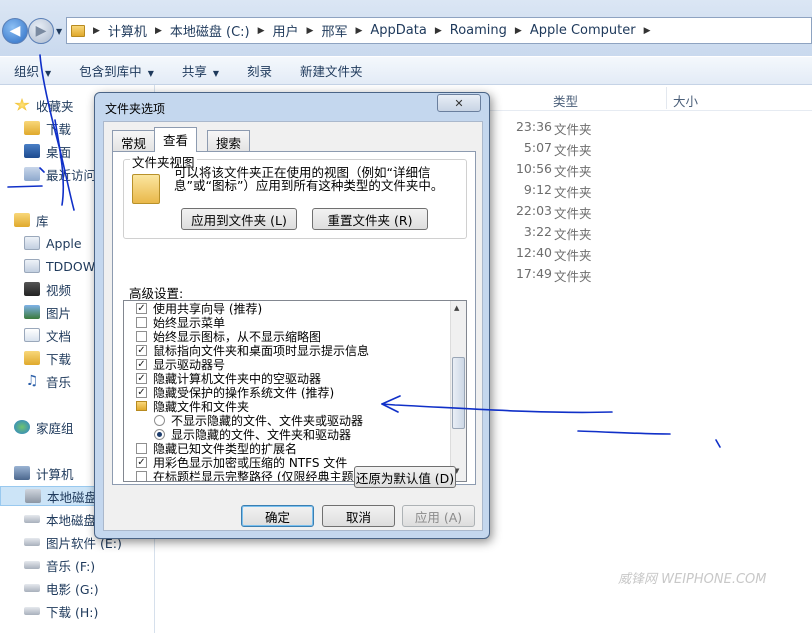  What do you see at coordinates (47, 358) in the screenshot?
I see `nav-lib-downloads: 下载` at bounding box center [47, 358].